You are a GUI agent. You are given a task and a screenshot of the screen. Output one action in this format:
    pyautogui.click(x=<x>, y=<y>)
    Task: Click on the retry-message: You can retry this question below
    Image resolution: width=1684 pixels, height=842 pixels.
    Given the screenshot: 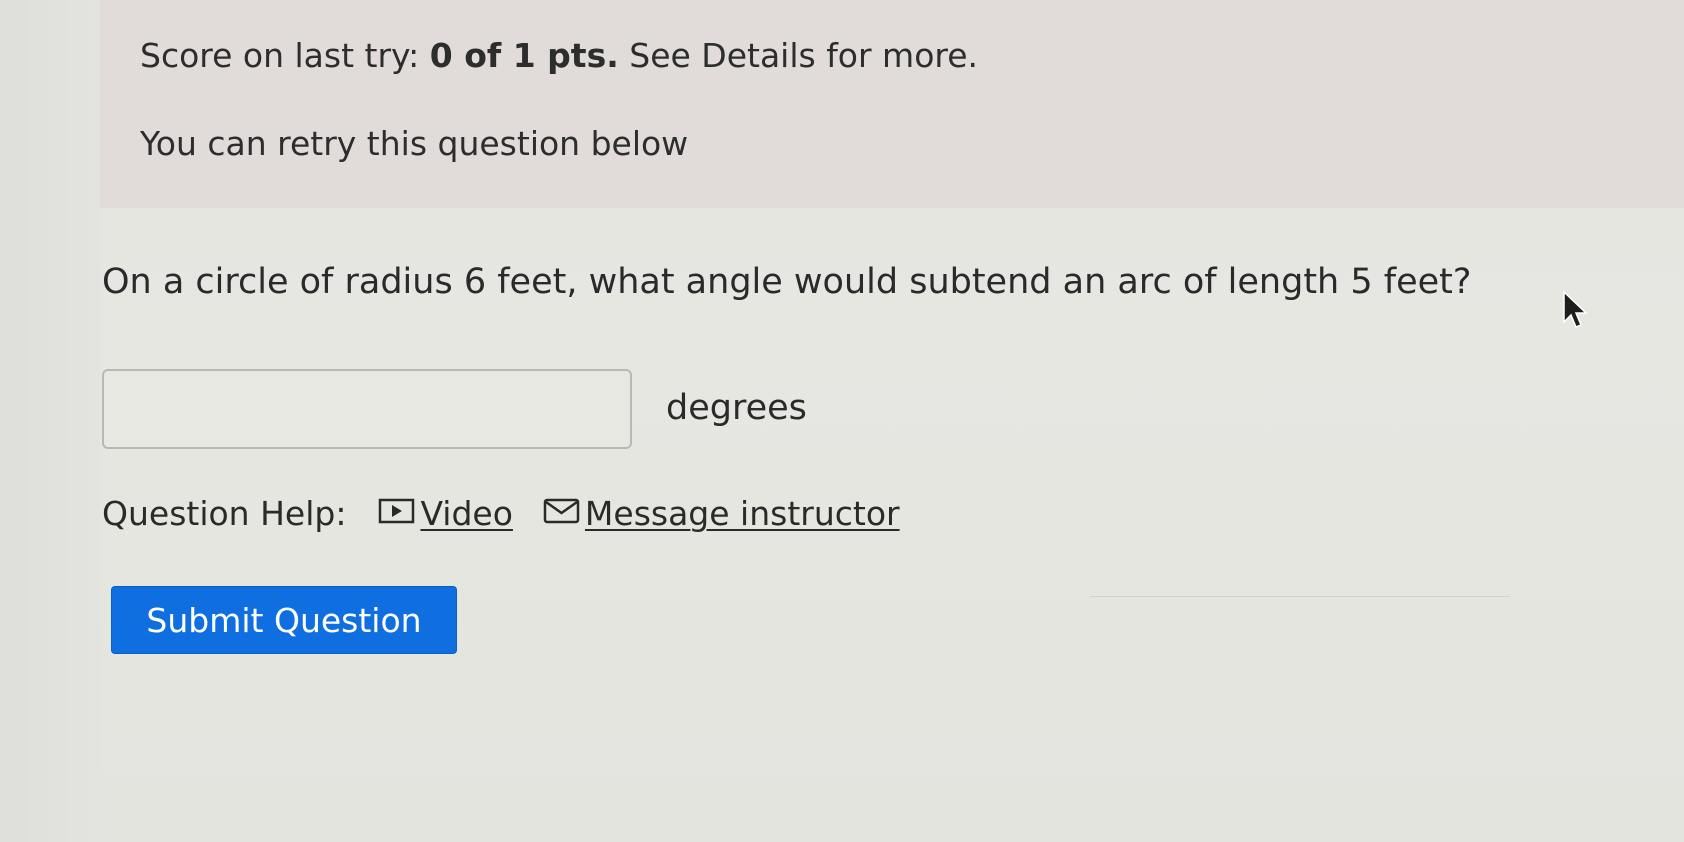 What is the action you would take?
    pyautogui.click(x=414, y=143)
    